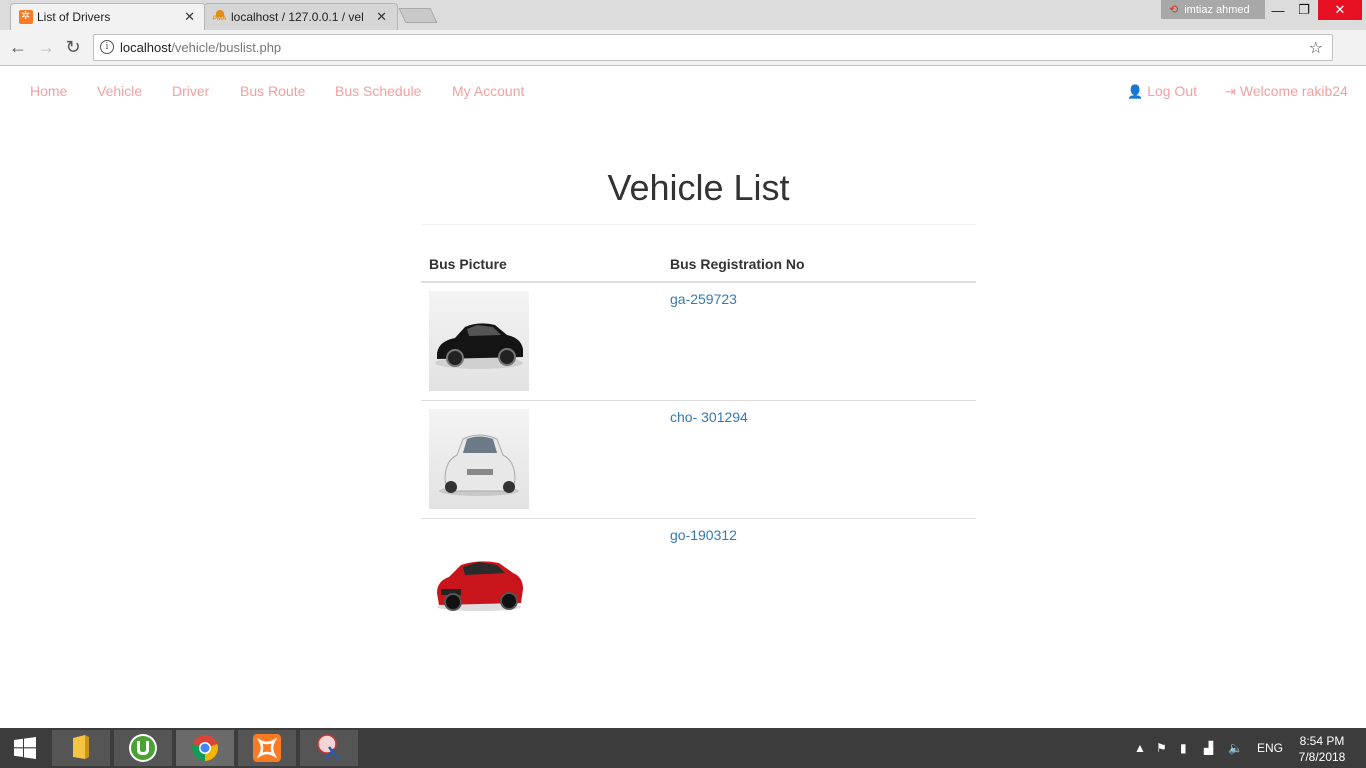  What do you see at coordinates (1278, 10) in the screenshot?
I see `minimize-button: —` at bounding box center [1278, 10].